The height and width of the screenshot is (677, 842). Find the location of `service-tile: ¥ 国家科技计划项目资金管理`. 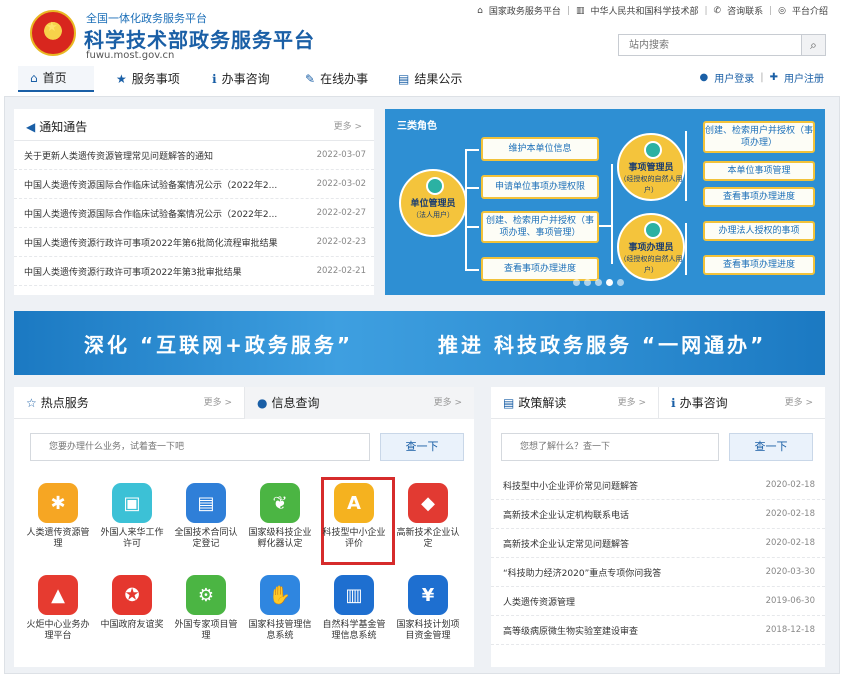

service-tile: ¥ 国家科技计划项目资金管理 is located at coordinates (428, 608).